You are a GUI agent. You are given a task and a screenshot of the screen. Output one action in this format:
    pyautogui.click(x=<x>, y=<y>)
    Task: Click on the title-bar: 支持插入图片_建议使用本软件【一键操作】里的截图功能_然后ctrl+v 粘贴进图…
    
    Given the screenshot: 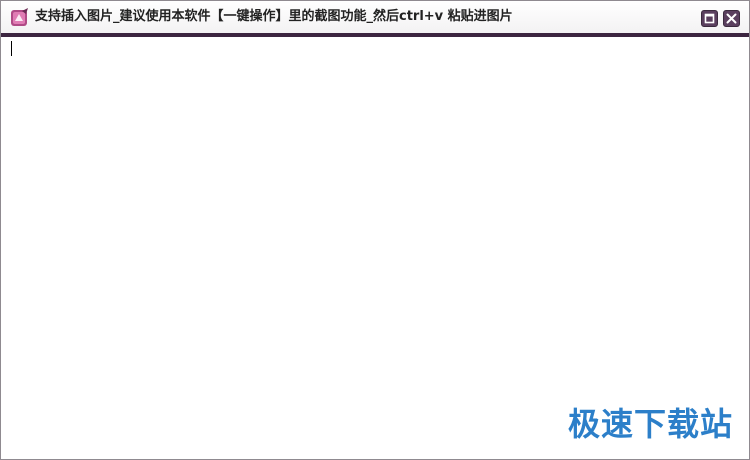 What is the action you would take?
    pyautogui.click(x=375, y=17)
    